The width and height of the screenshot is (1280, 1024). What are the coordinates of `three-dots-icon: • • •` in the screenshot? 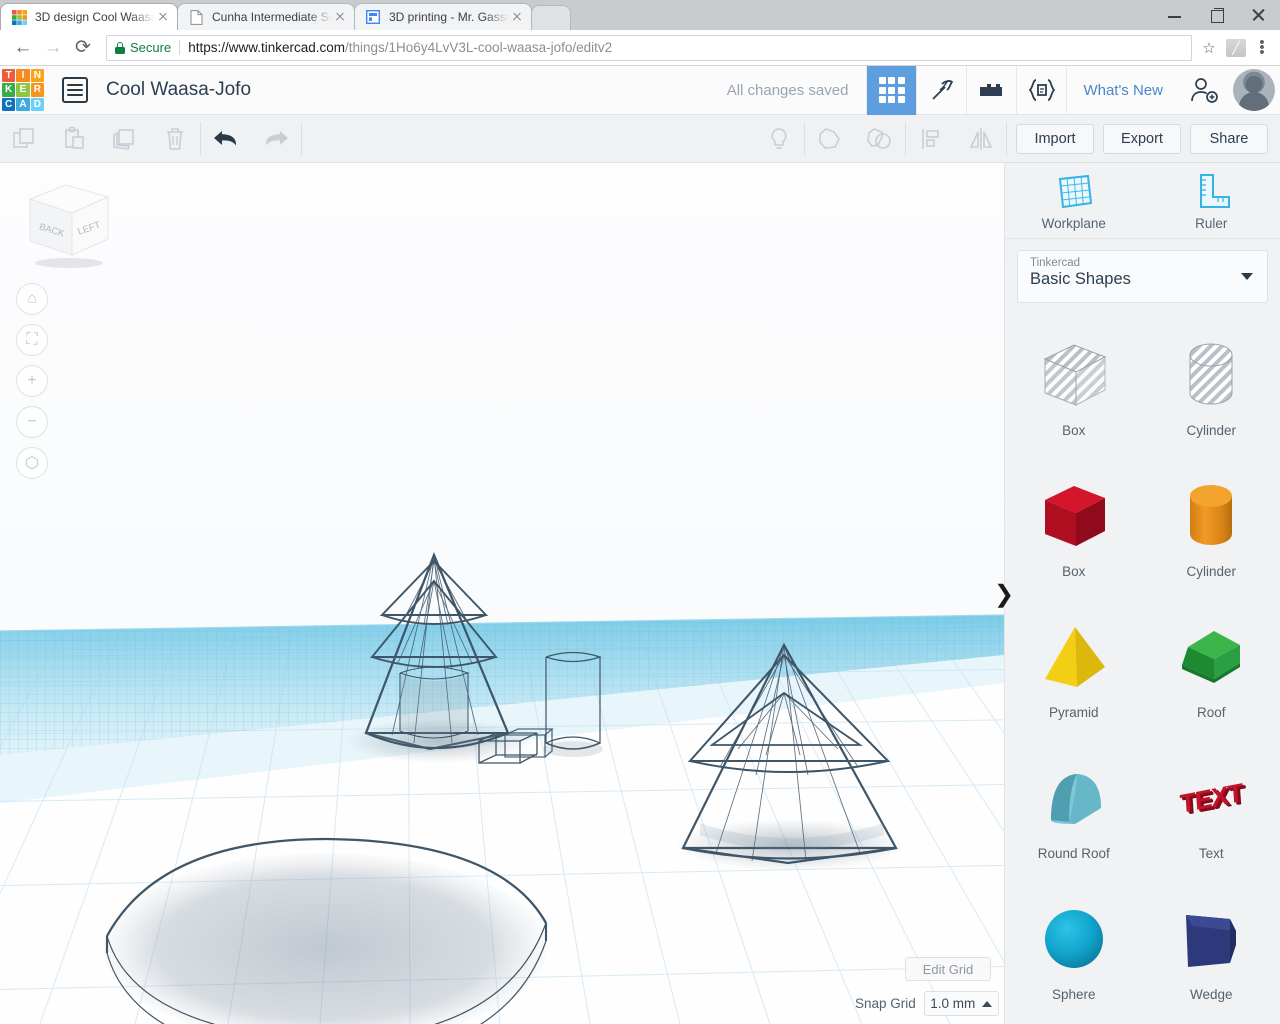 It's located at (1262, 47).